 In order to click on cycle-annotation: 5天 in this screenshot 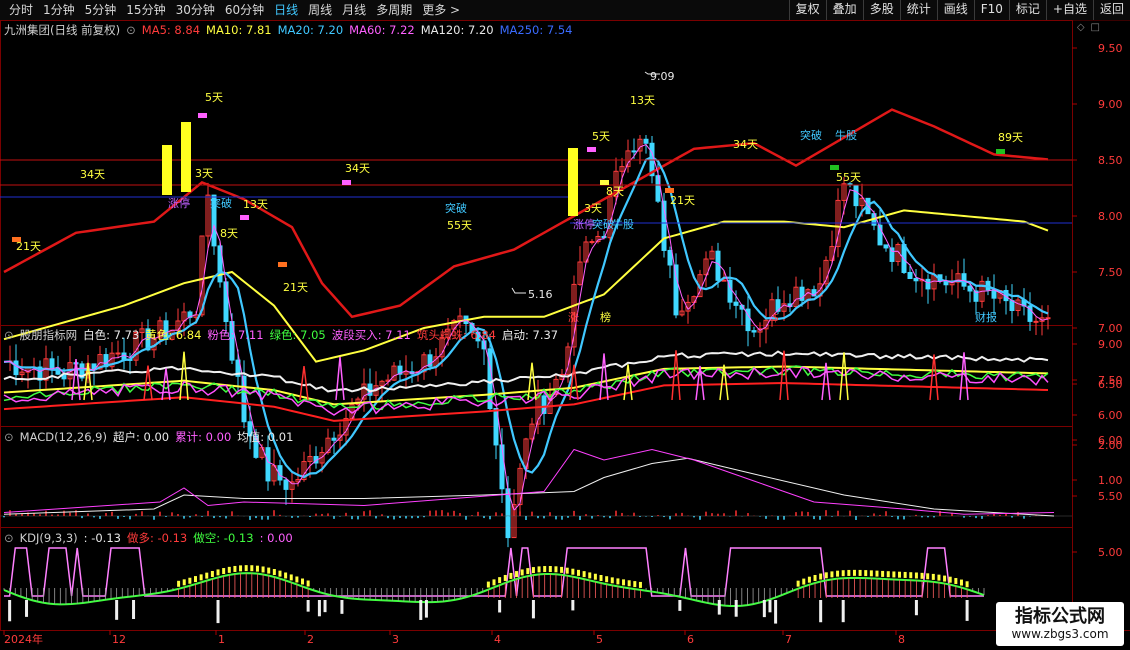, I will do `click(214, 97)`.